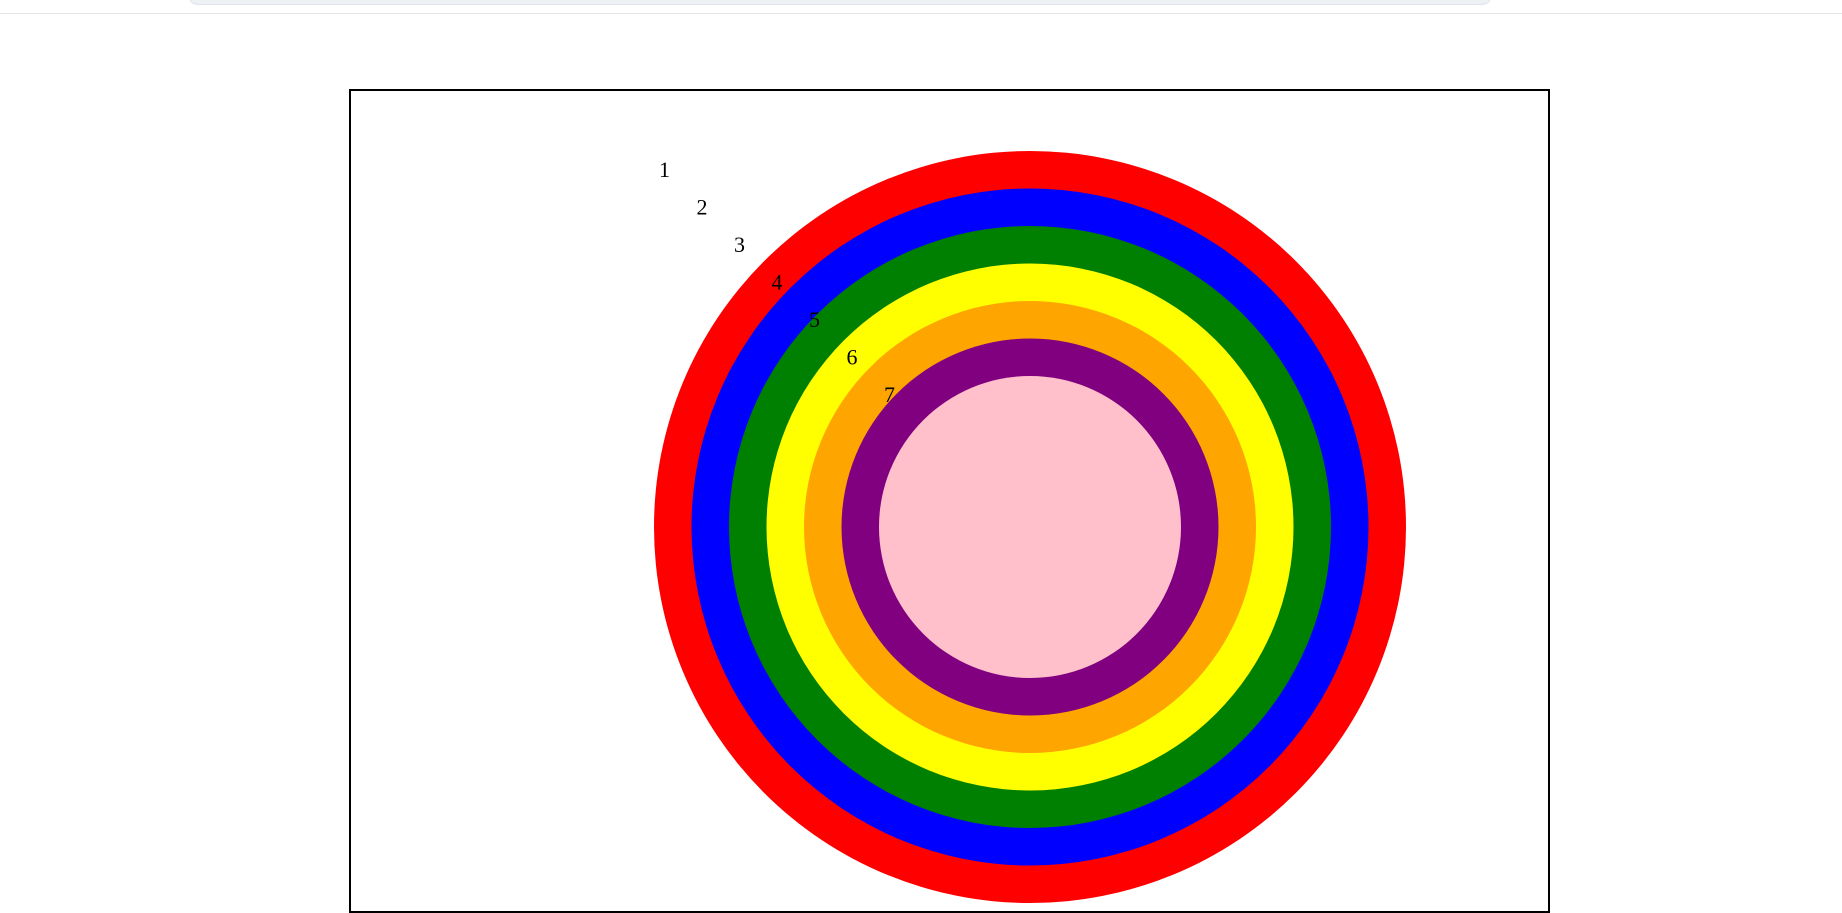 The image size is (1842, 913). Describe the element at coordinates (814, 319) in the screenshot. I see `ring-label-5: 5` at that location.